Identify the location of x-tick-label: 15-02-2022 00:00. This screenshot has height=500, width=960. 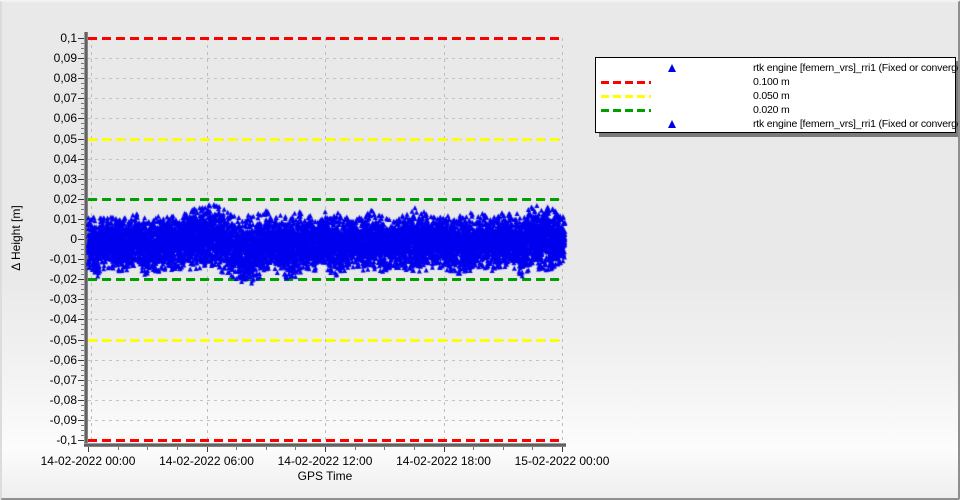
(562, 461).